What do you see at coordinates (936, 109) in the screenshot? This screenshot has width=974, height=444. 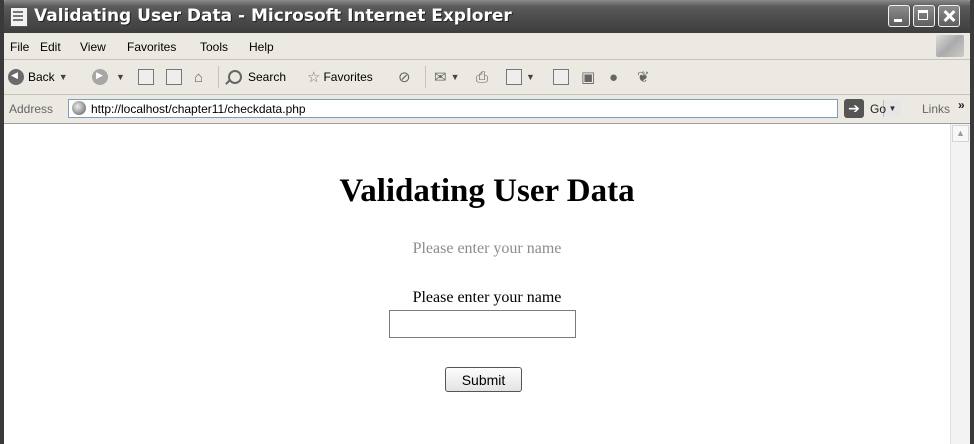 I see `links-label: Links` at bounding box center [936, 109].